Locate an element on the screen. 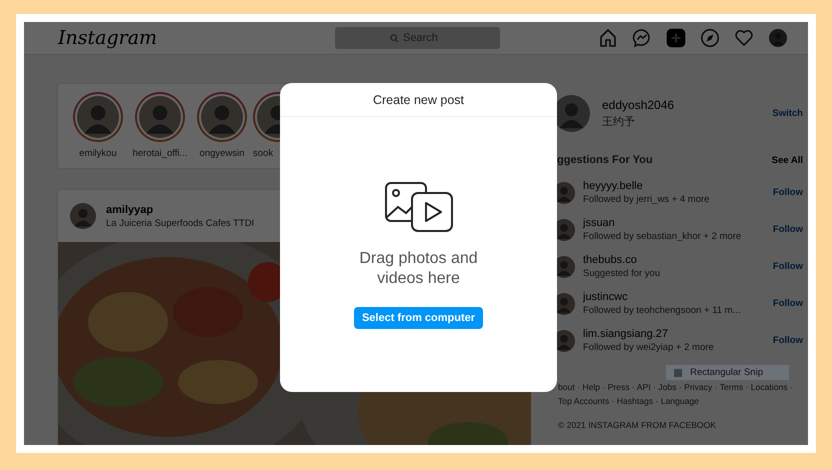  snip-icon is located at coordinates (678, 372).